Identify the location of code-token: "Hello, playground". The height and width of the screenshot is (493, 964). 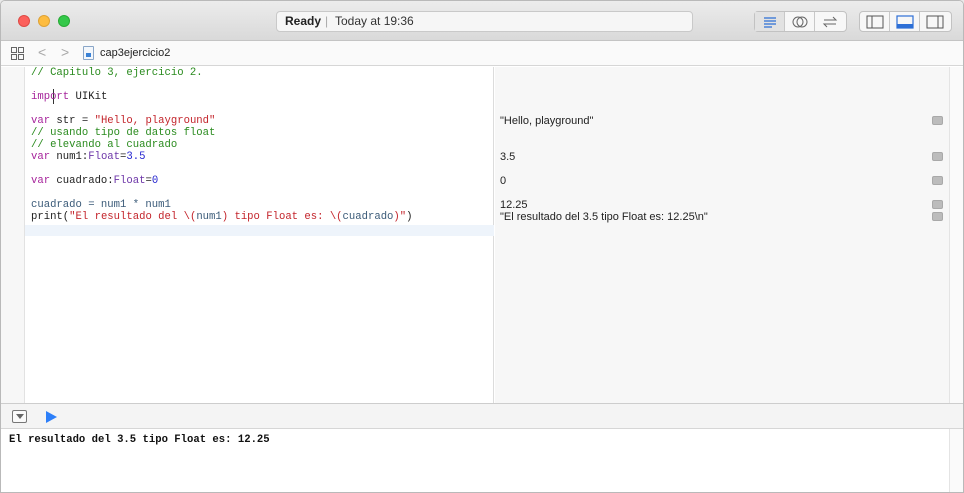
(155, 121).